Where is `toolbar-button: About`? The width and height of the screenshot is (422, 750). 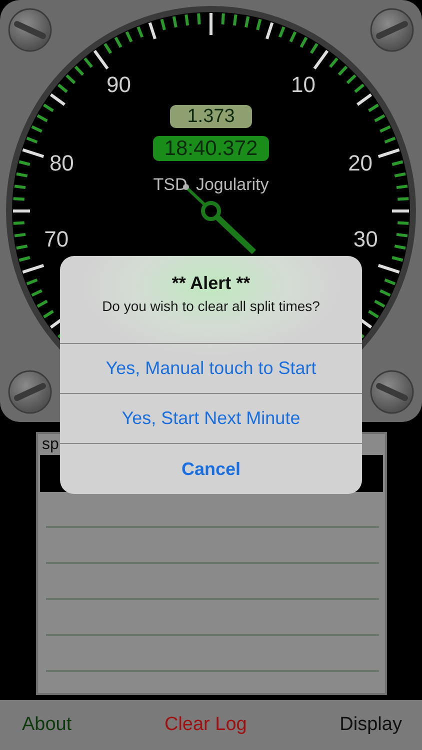 toolbar-button: About is located at coordinates (47, 725).